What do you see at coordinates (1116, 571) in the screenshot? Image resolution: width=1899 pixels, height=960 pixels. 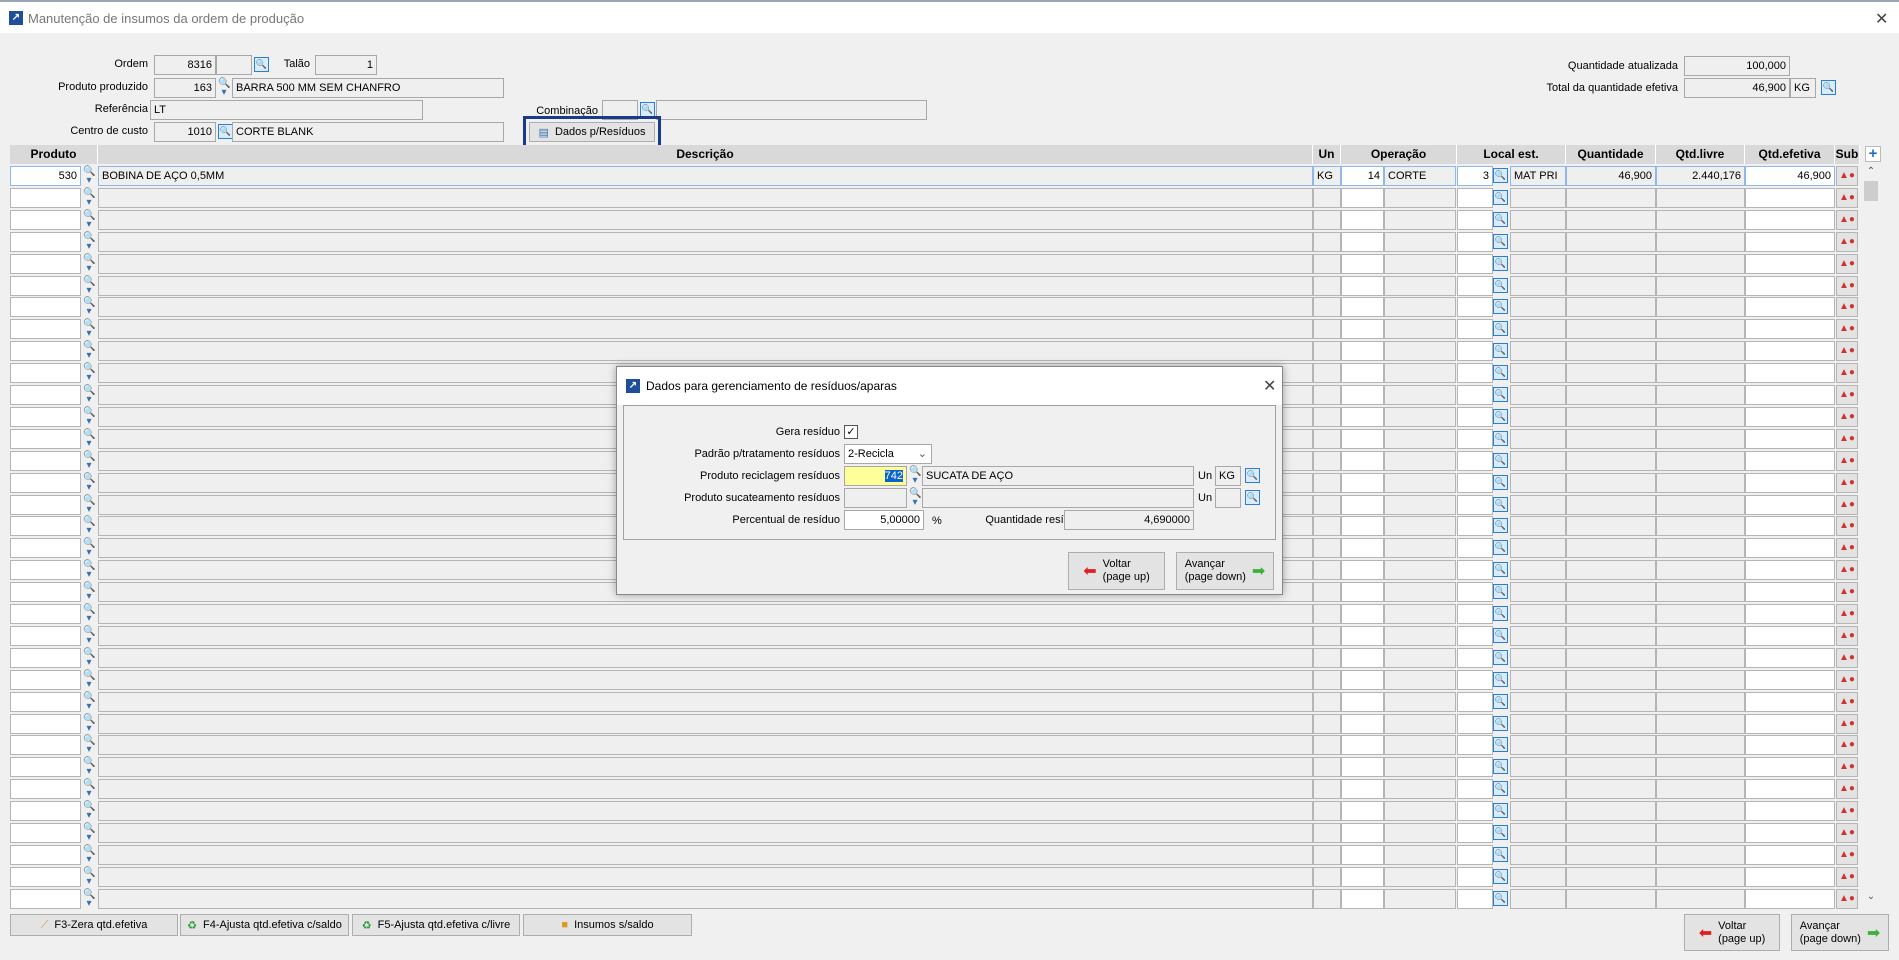 I see `dialog-voltar-button: ⬅ Voltar (page up)` at bounding box center [1116, 571].